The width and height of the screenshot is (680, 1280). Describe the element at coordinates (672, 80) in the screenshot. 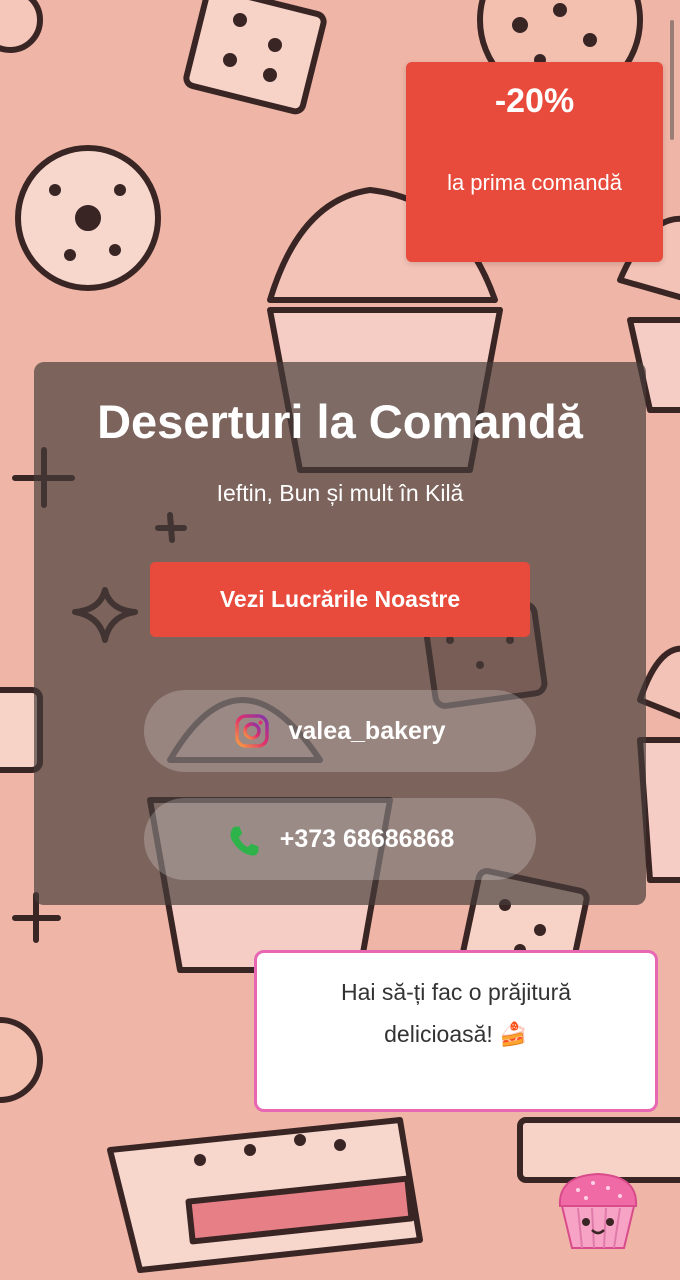

I see `scrollbar` at that location.